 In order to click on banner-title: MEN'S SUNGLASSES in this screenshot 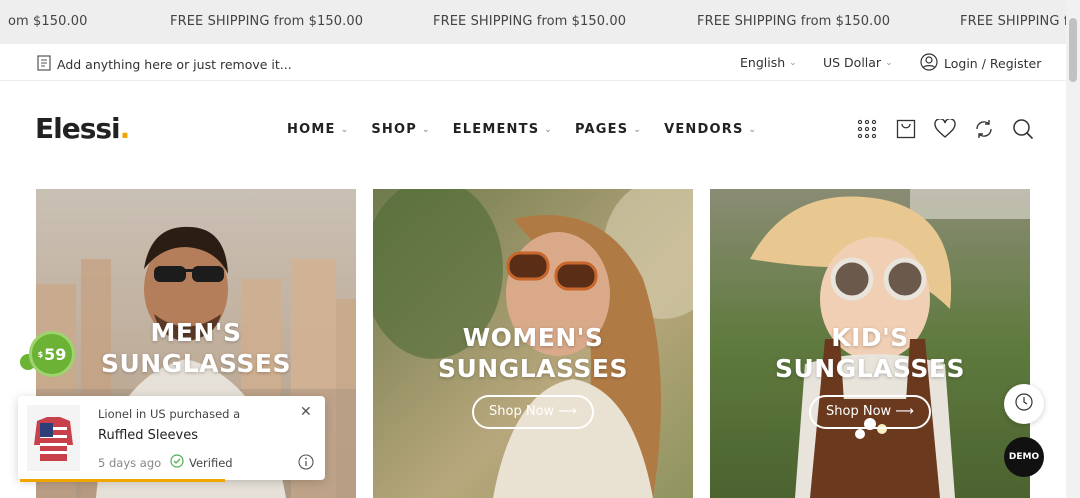, I will do `click(196, 348)`.